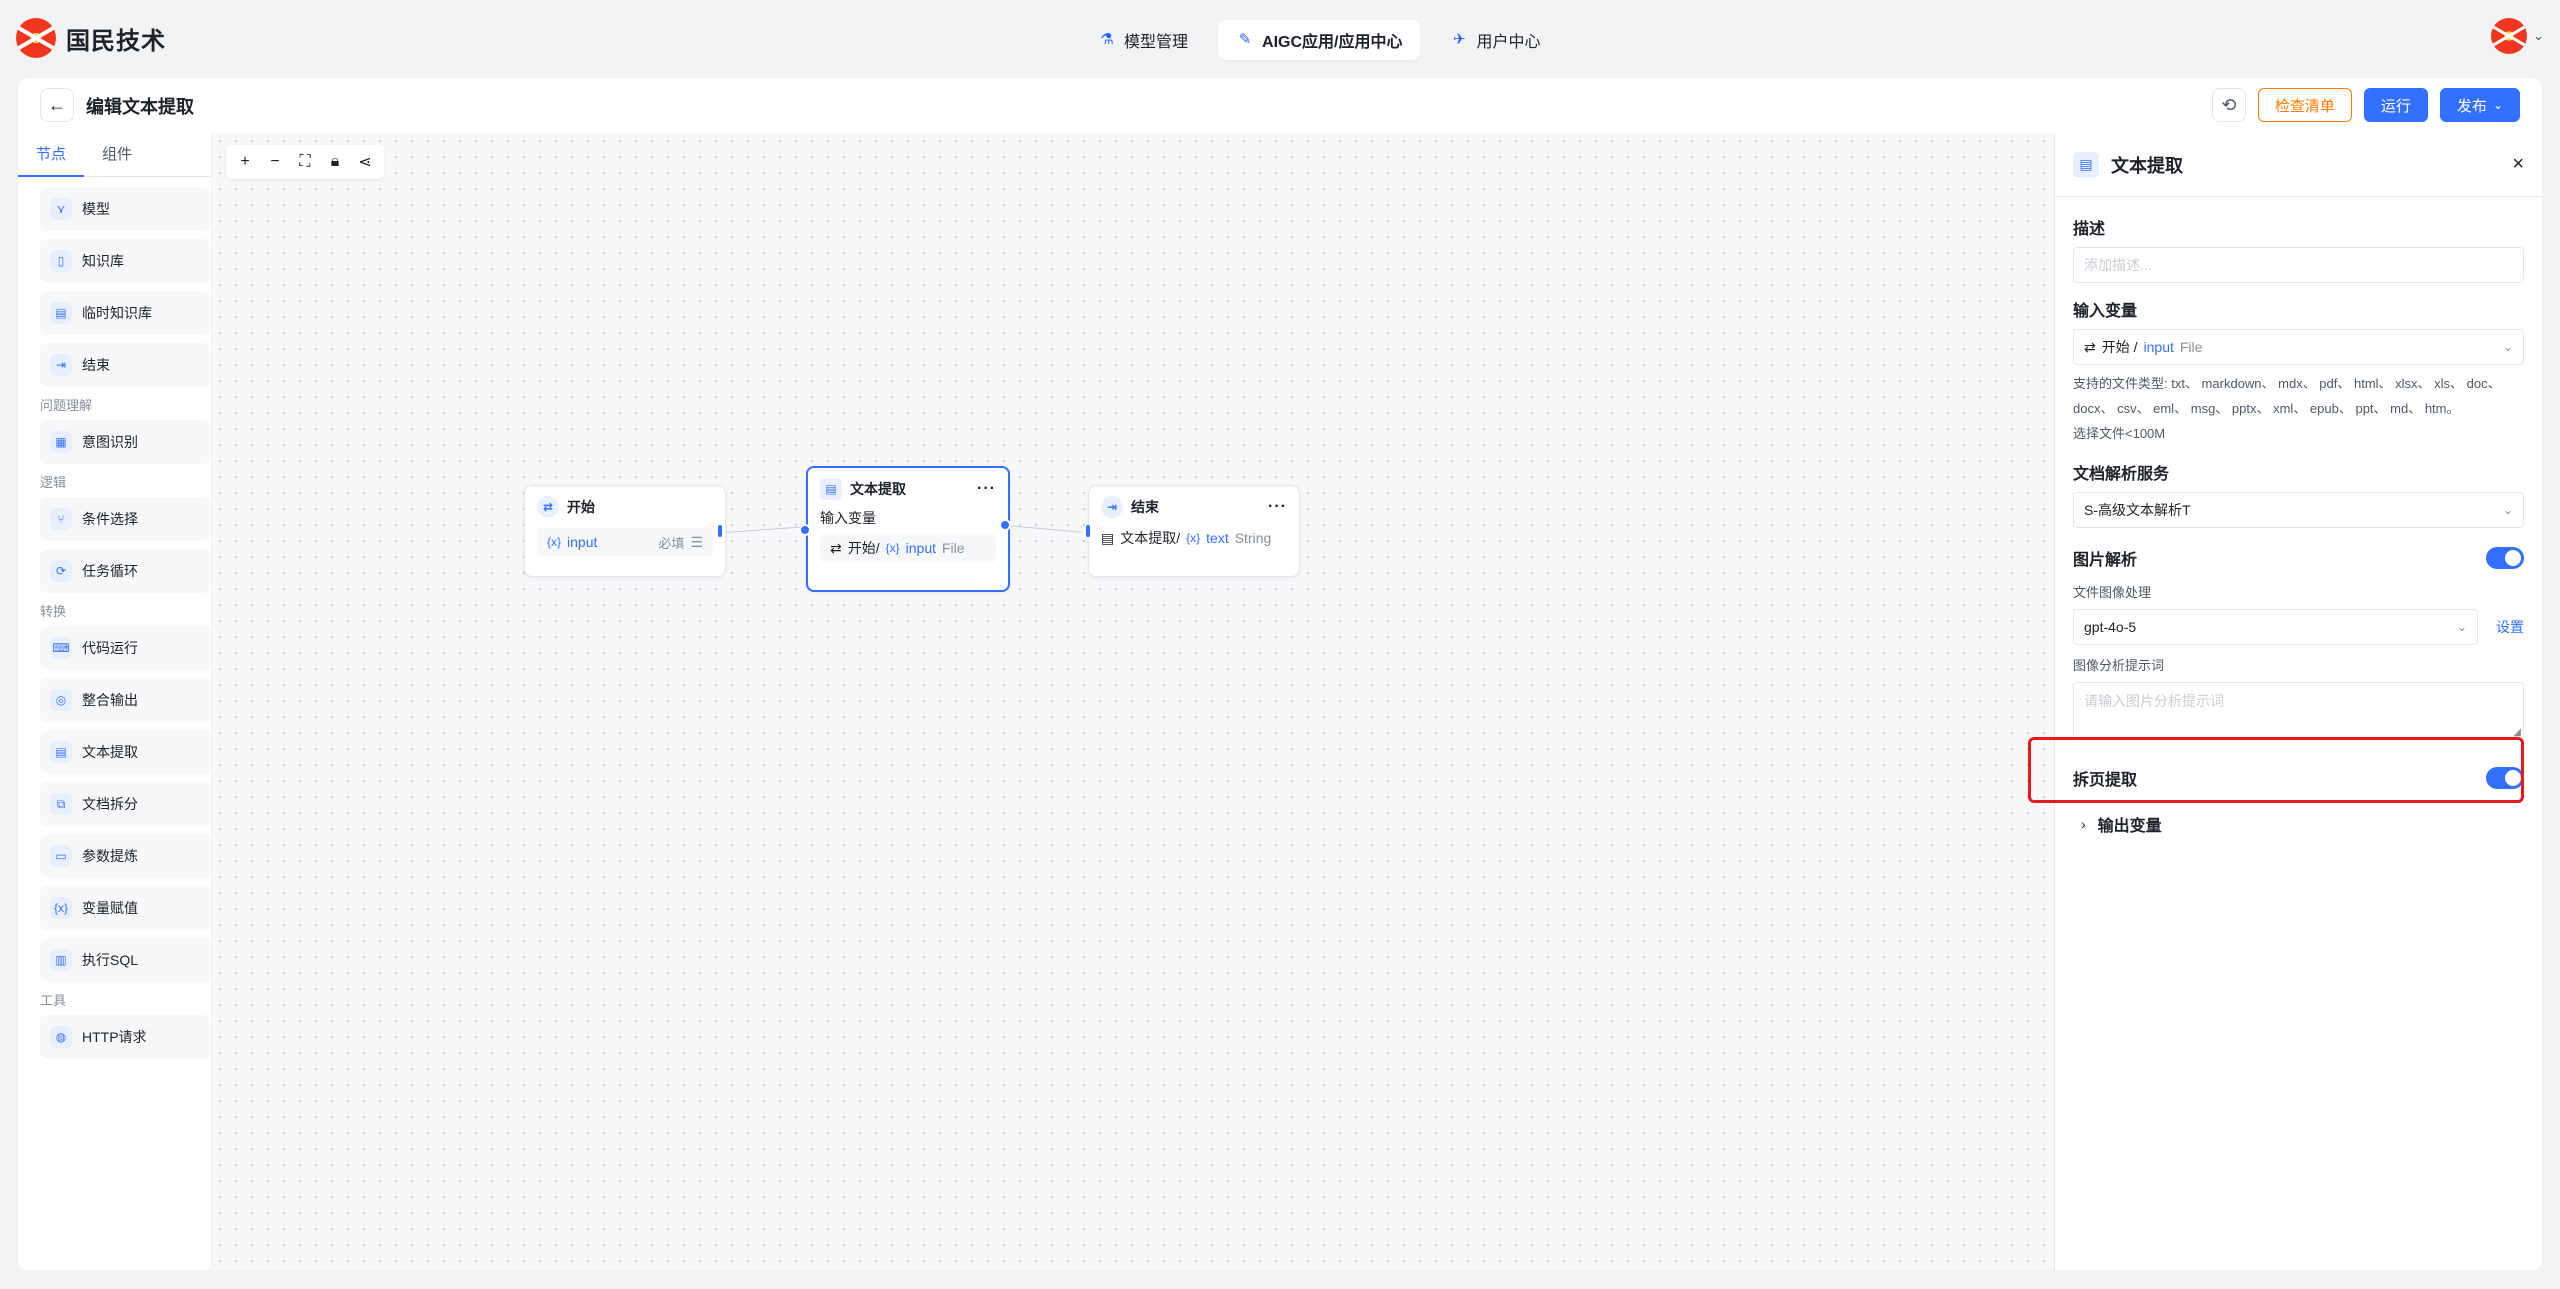 This screenshot has height=1289, width=2560. Describe the element at coordinates (720, 531) in the screenshot. I see `start-output-handle` at that location.